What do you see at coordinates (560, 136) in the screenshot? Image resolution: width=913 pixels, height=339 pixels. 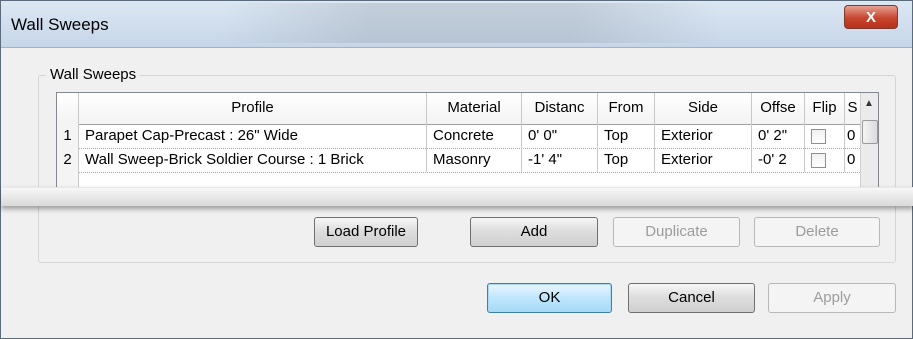 I see `distance-cell: 0' 0"` at bounding box center [560, 136].